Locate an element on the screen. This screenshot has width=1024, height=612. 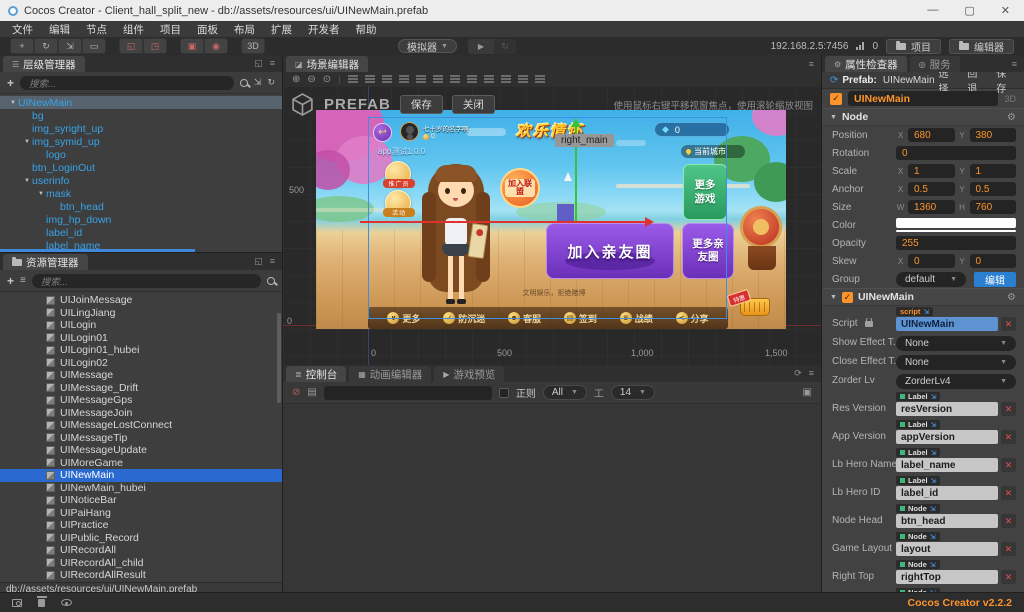
regex-checkbox is located at coordinates (503, 392).